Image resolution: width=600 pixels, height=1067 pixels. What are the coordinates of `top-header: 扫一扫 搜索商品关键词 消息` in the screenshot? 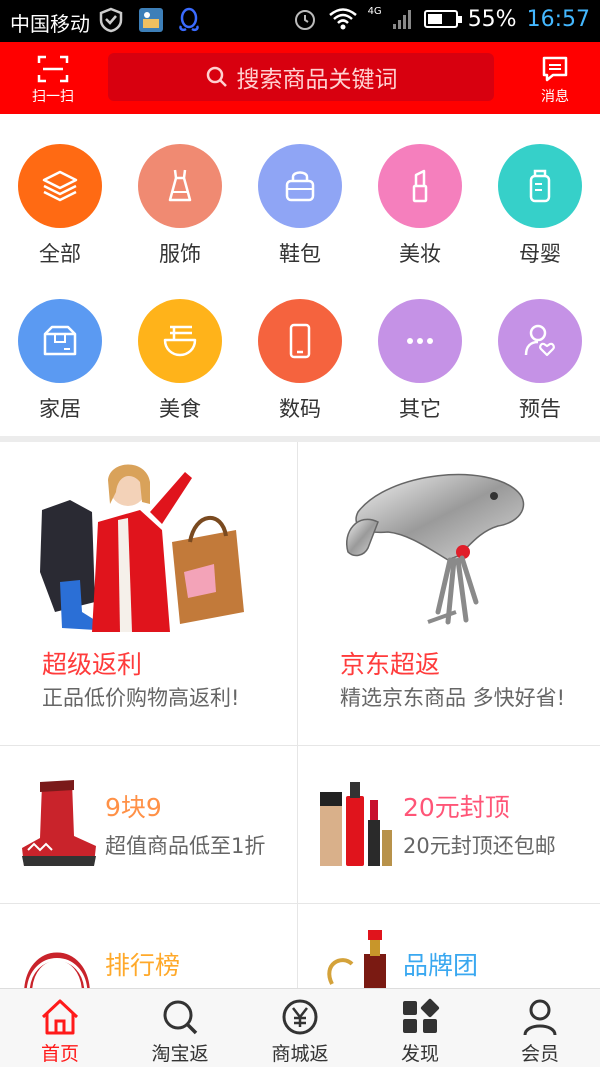 It's located at (300, 78).